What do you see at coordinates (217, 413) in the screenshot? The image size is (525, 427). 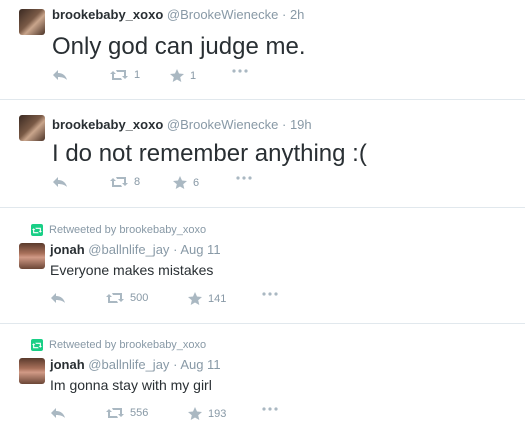 I see `favorite-count: 193` at bounding box center [217, 413].